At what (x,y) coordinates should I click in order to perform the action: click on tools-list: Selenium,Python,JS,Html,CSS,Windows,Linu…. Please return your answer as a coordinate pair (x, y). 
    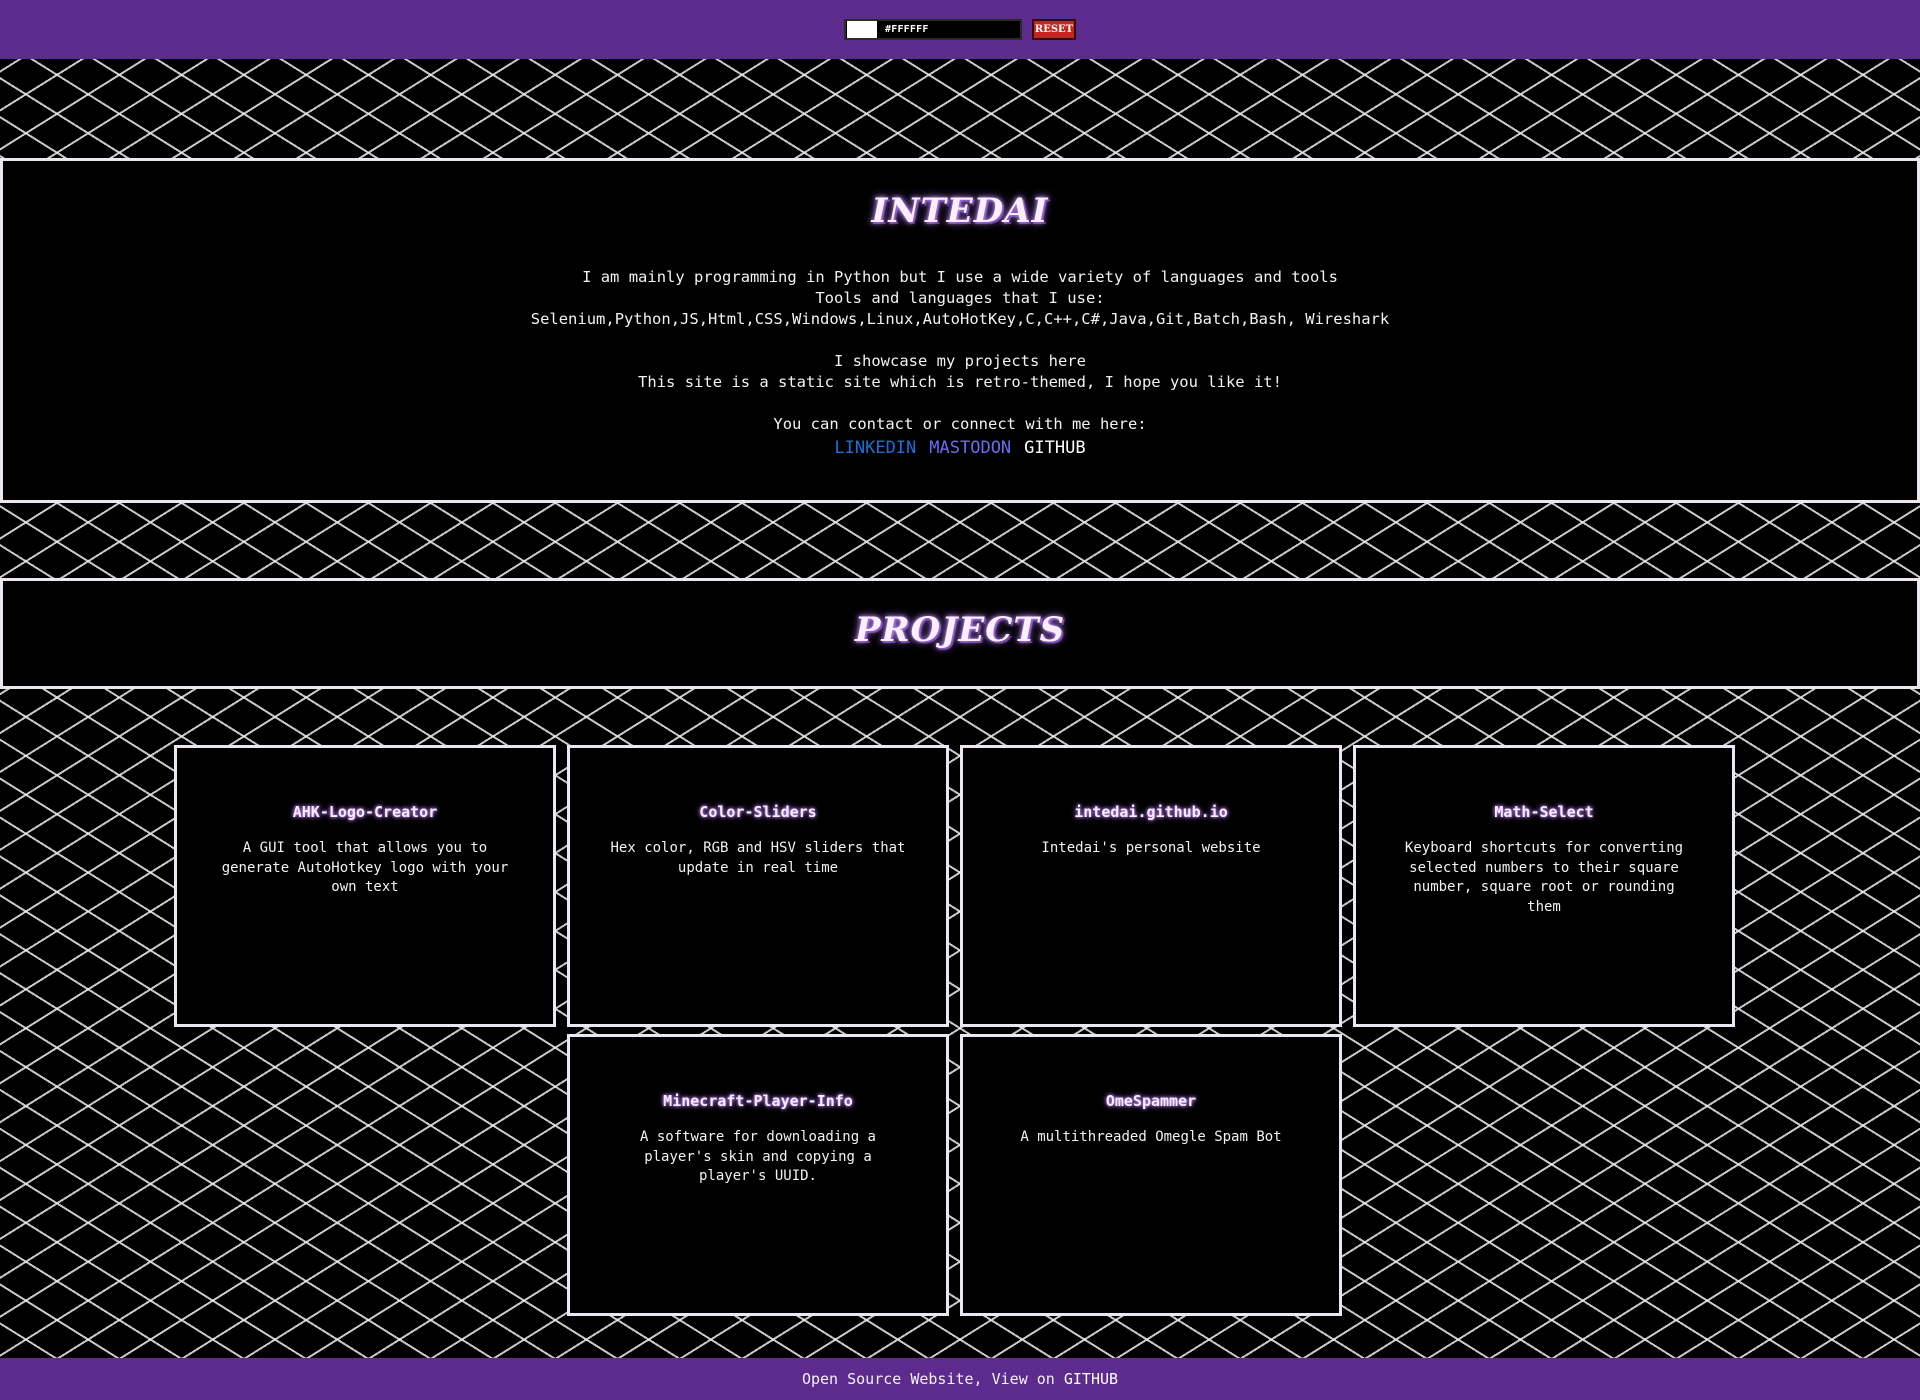
    Looking at the image, I should click on (960, 319).